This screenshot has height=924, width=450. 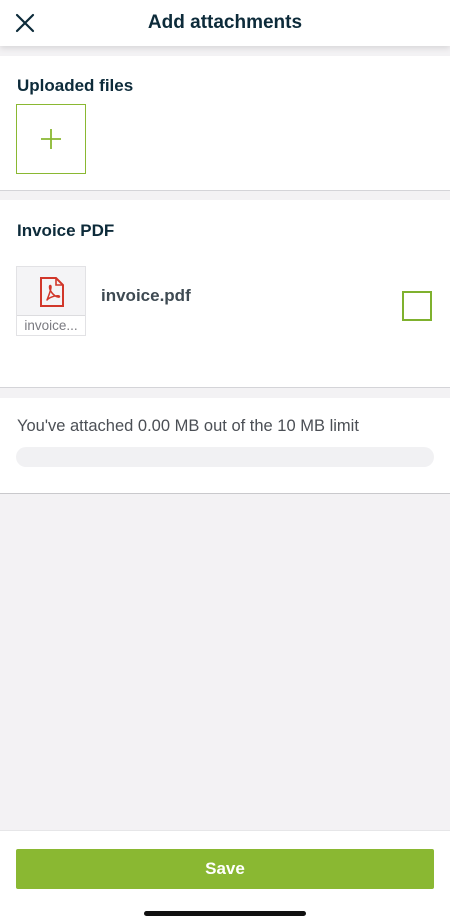 I want to click on page-title: Add attachments, so click(x=225, y=22).